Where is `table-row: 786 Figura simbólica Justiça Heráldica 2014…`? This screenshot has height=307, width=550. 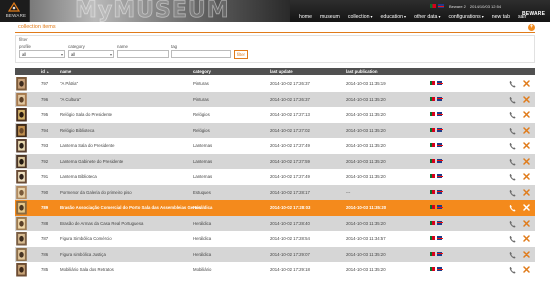 table-row: 786 Figura simbólica Justiça Heráldica 2014… is located at coordinates (275, 254).